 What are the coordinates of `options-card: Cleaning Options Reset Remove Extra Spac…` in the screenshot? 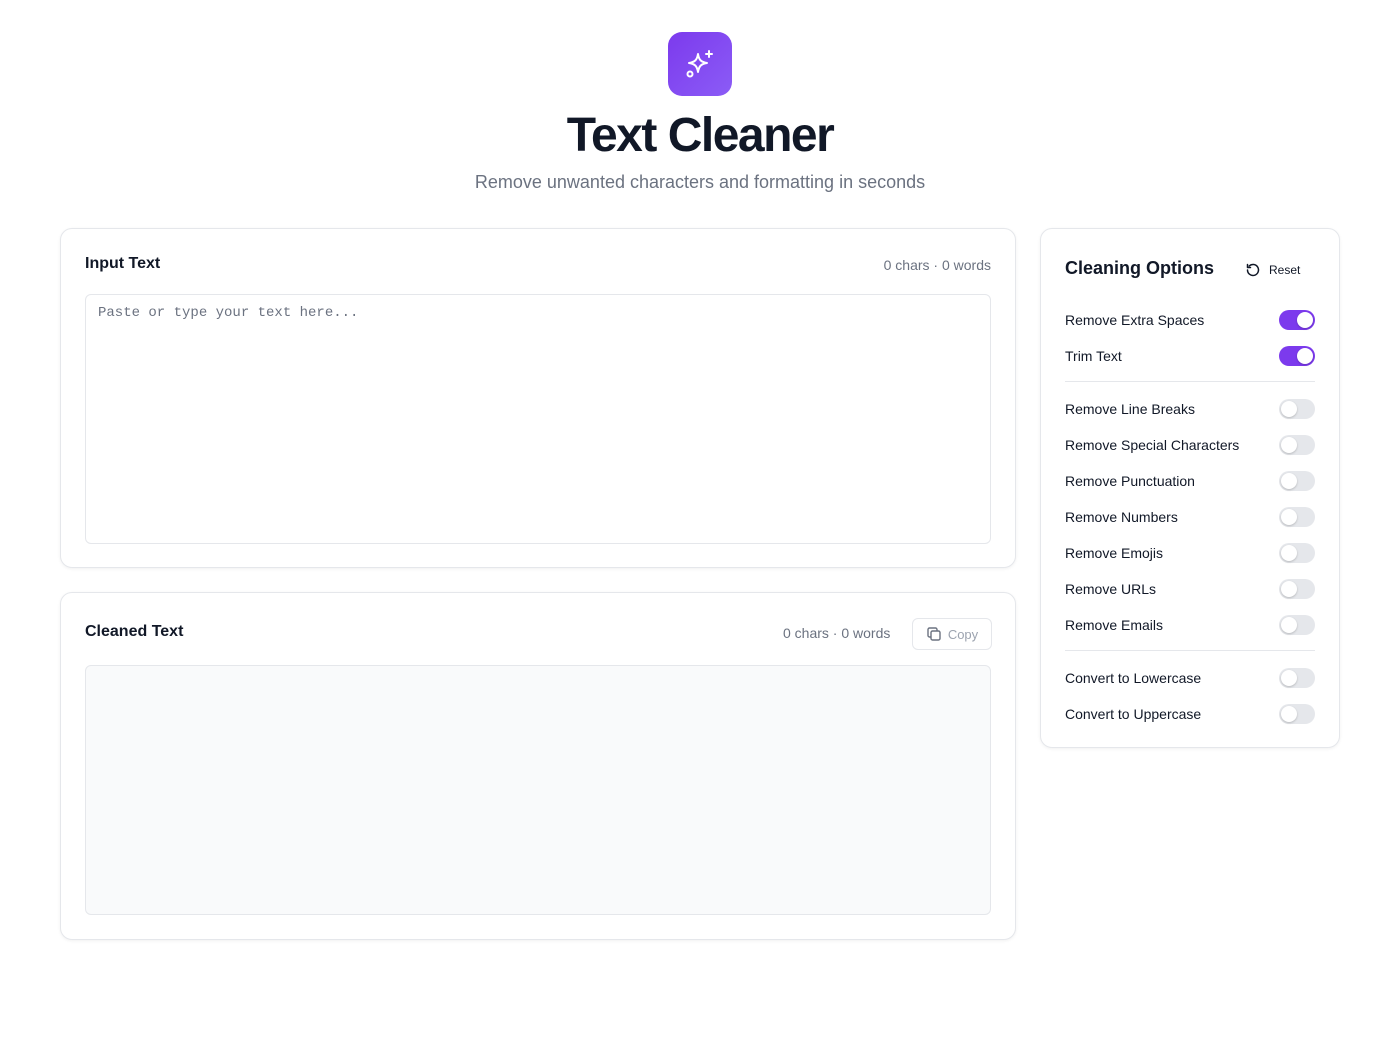 It's located at (1190, 488).